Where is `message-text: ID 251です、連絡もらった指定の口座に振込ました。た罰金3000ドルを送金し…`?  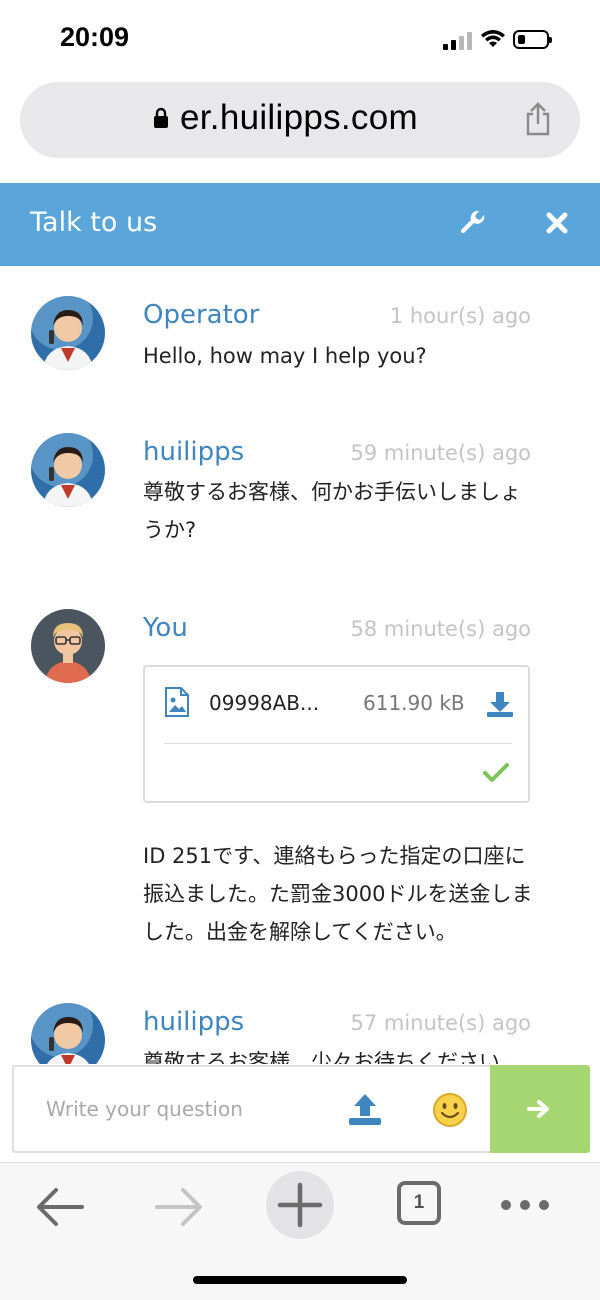 message-text: ID 251です、連絡もらった指定の口座に振込ました。た罰金3000ドルを送金し… is located at coordinates (338, 894).